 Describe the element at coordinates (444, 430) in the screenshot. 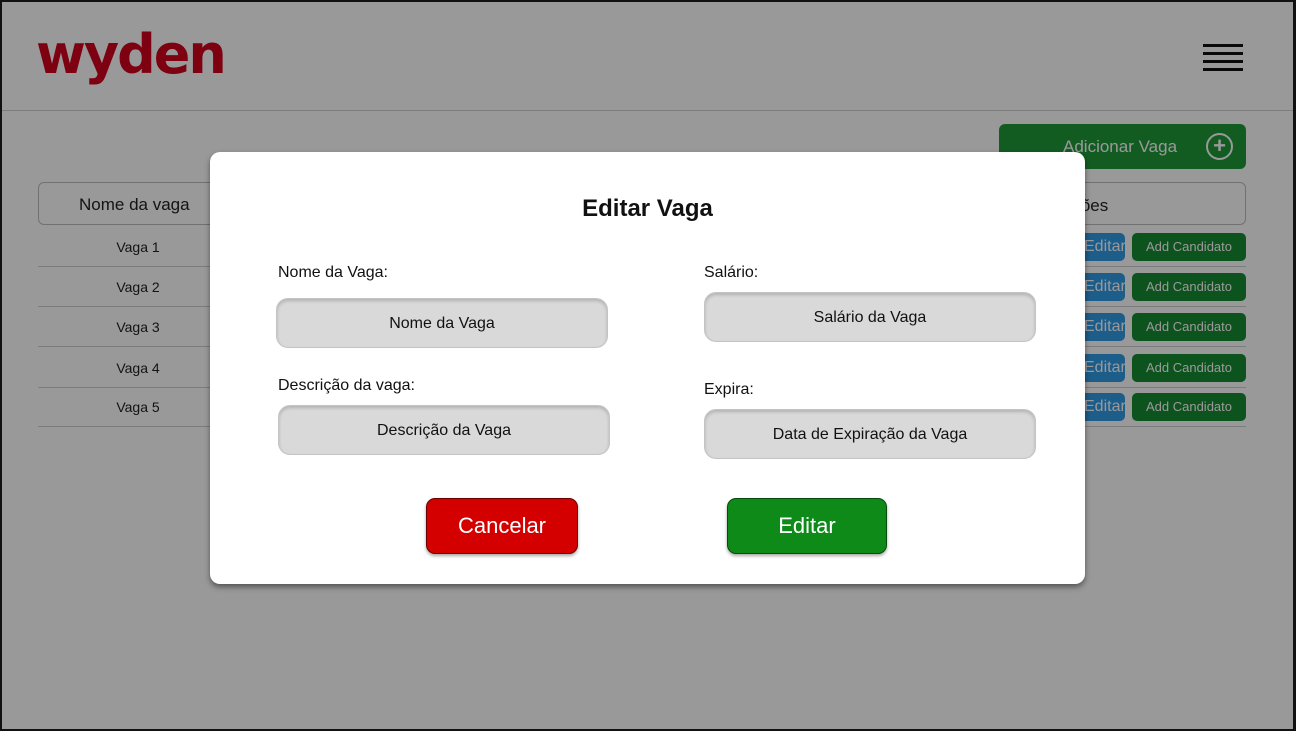

I see `descricao-input: Descrição da Vaga` at that location.